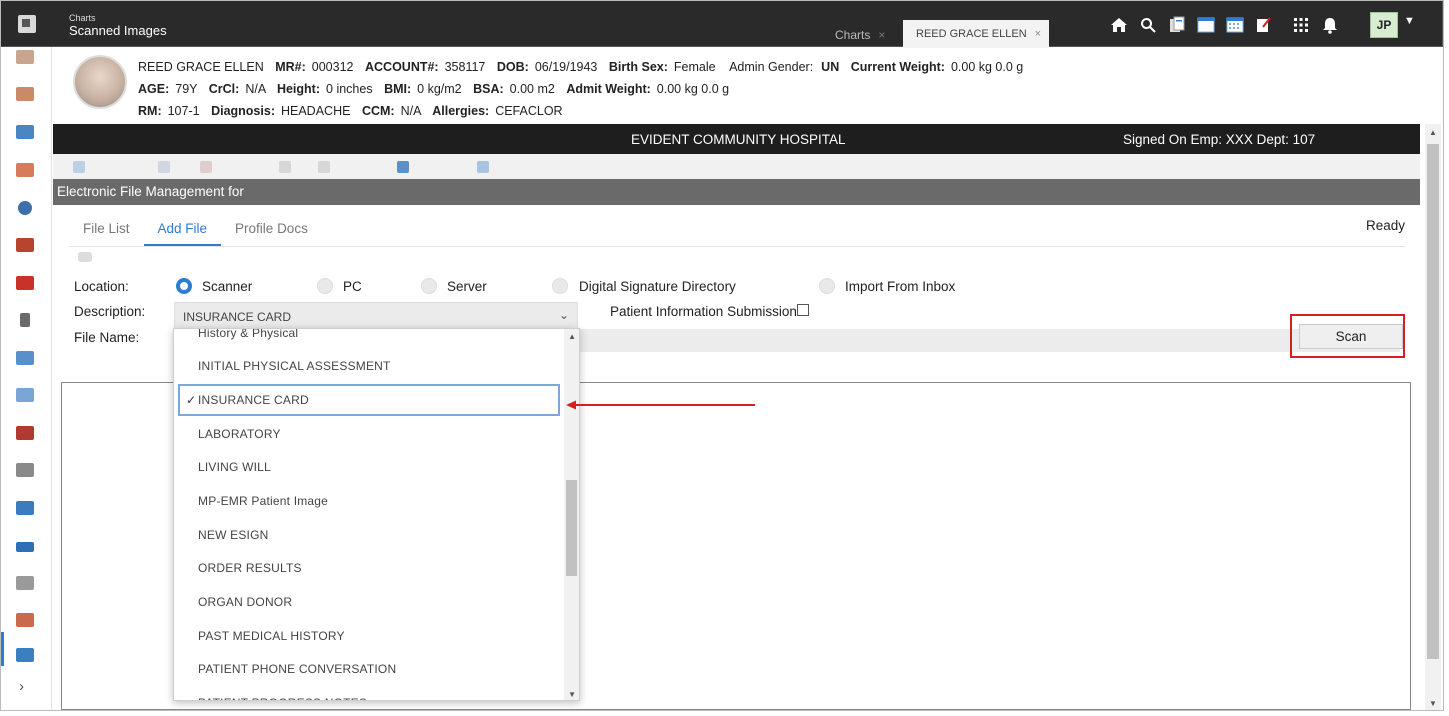  What do you see at coordinates (25, 433) in the screenshot?
I see `sidebar-item-doctor-icon` at bounding box center [25, 433].